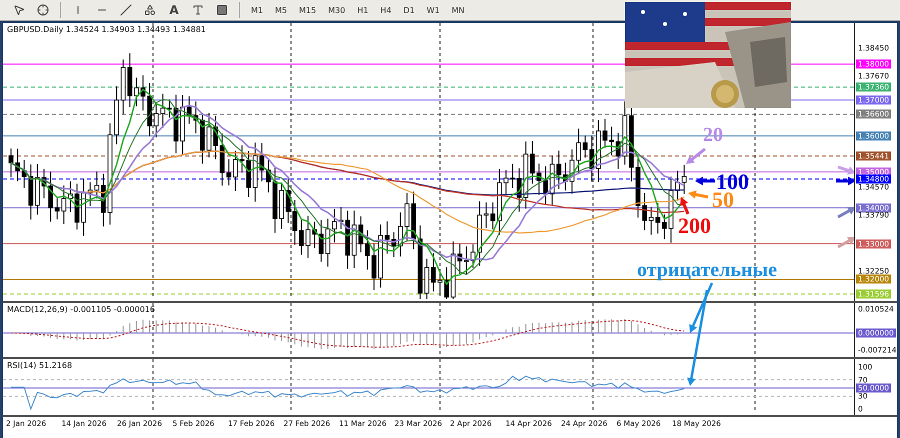 Image resolution: width=900 pixels, height=438 pixels. I want to click on timeframe-button: H4, so click(385, 10).